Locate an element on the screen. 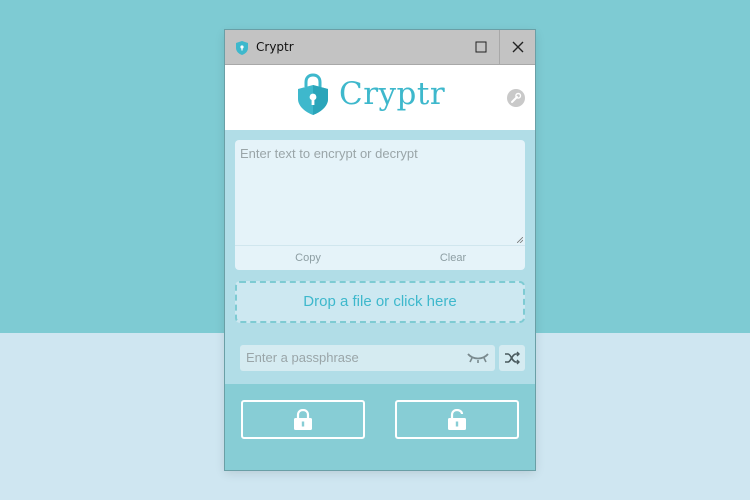  passphrase-input: Enter a passphrase is located at coordinates (367, 358).